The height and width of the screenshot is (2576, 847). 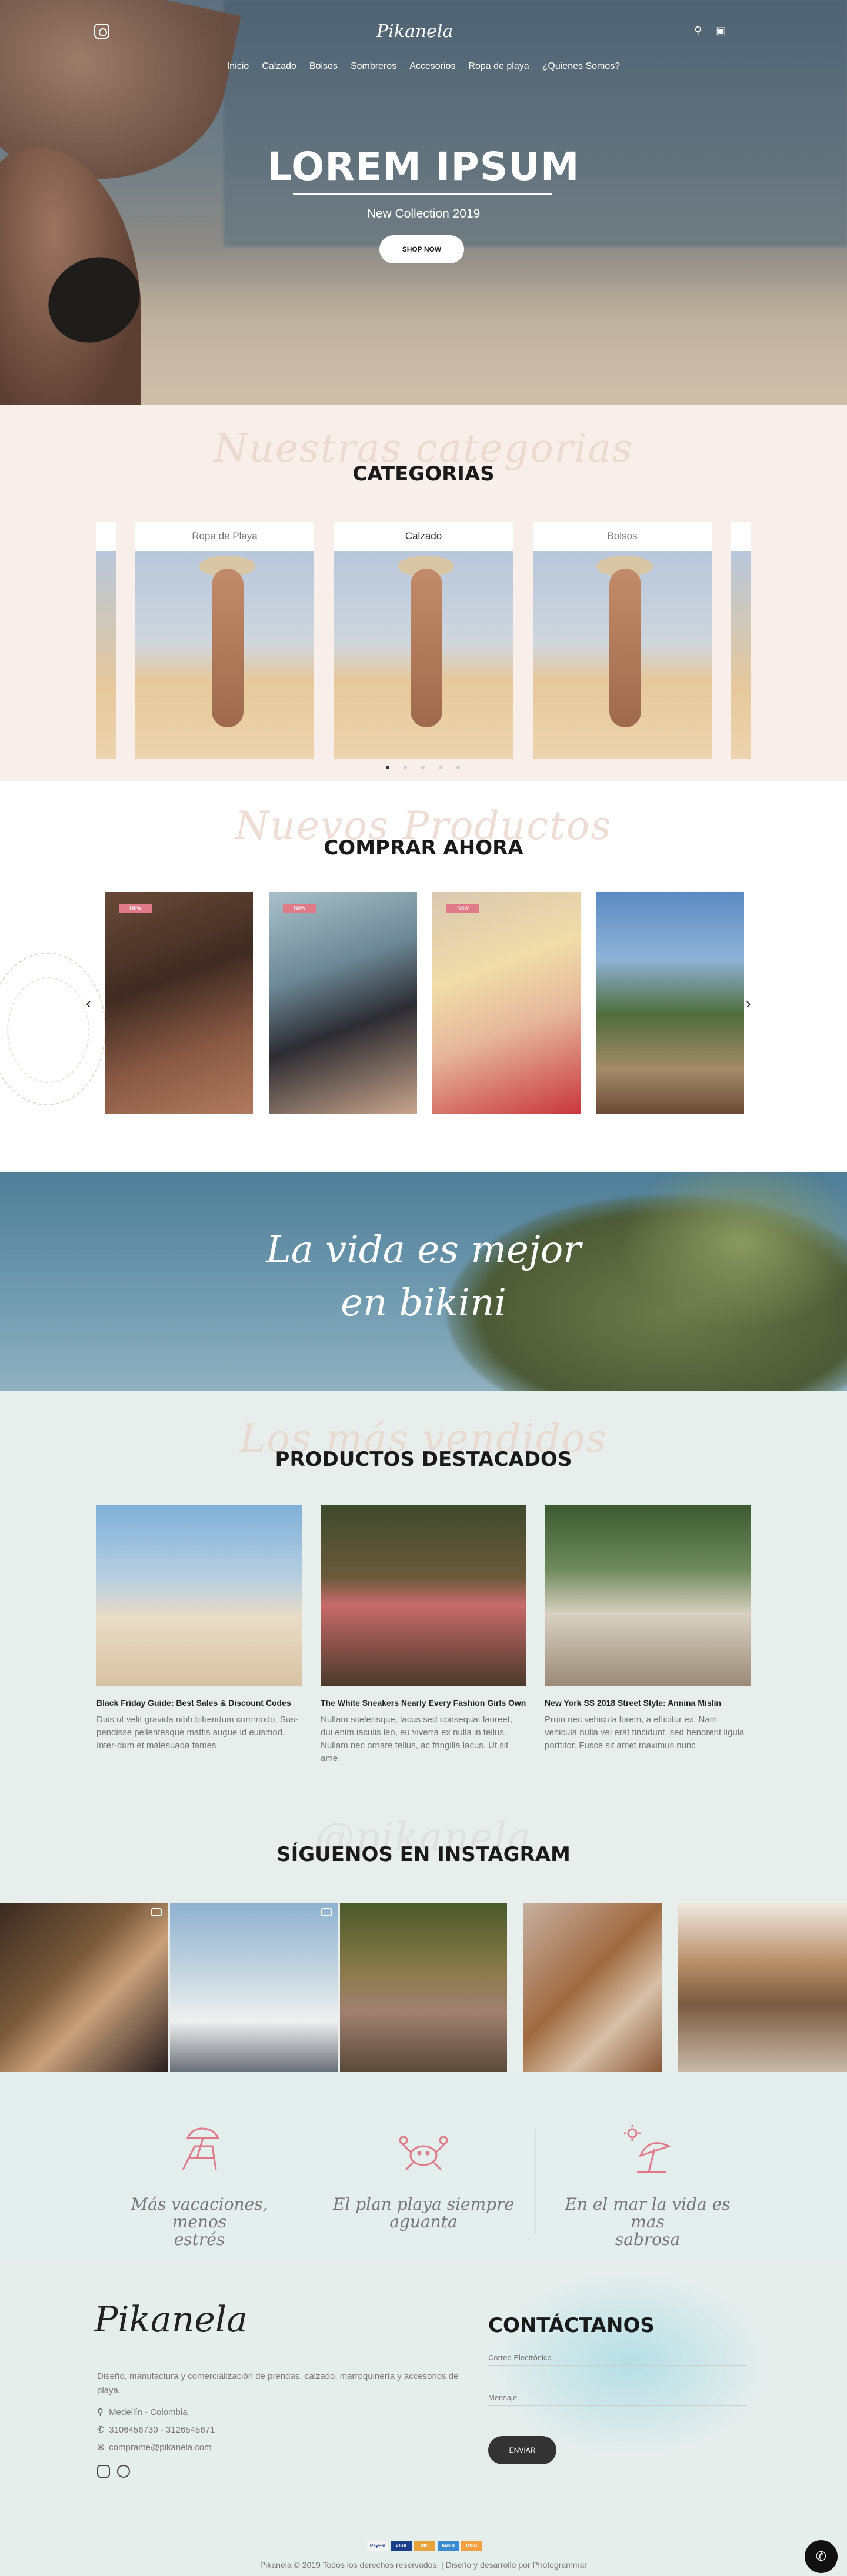 I want to click on beach-chair-icon, so click(x=199, y=2151).